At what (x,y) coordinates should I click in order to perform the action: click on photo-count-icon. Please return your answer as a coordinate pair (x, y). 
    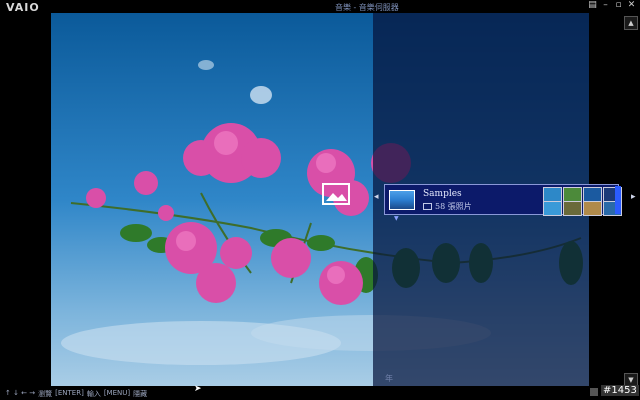
    Looking at the image, I should click on (427, 206).